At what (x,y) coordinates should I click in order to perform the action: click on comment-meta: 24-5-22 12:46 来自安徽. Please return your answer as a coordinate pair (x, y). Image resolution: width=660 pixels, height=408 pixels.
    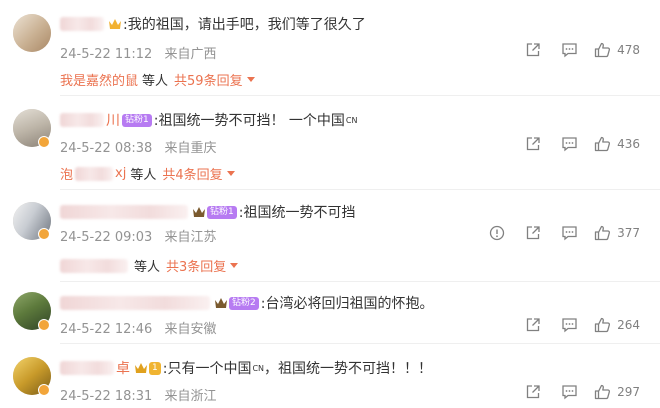
    Looking at the image, I should click on (138, 327).